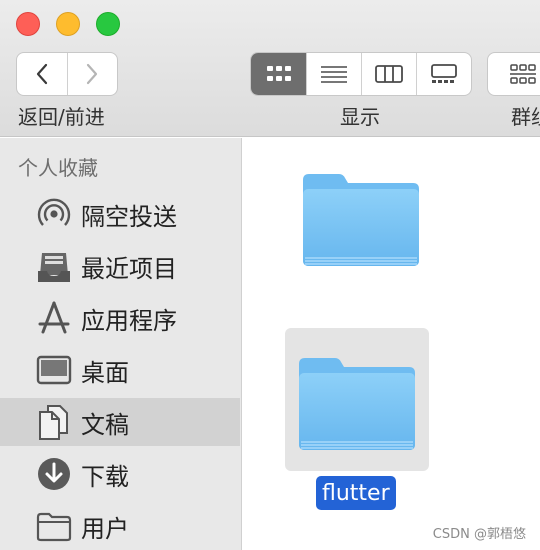  What do you see at coordinates (54, 422) in the screenshot?
I see `documents-icon` at bounding box center [54, 422].